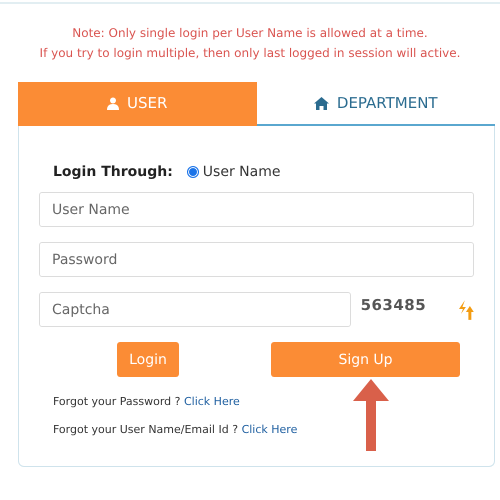 This screenshot has width=500, height=500. Describe the element at coordinates (116, 401) in the screenshot. I see `help-text: Forgot your Password ?` at that location.